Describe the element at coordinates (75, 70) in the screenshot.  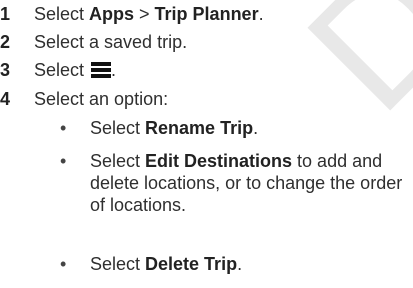
I see `step-text: Select .` at that location.